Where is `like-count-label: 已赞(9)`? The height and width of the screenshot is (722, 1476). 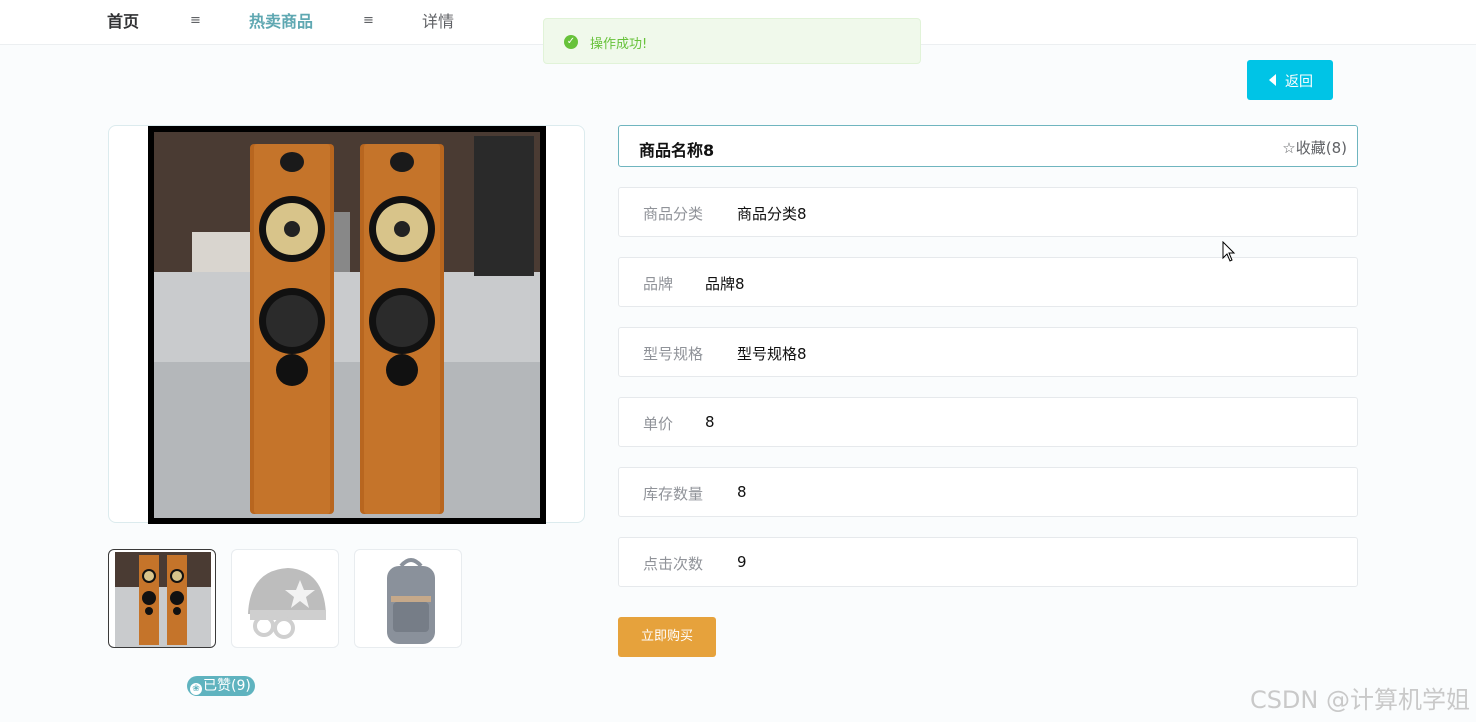
like-count-label: 已赞(9) is located at coordinates (227, 686).